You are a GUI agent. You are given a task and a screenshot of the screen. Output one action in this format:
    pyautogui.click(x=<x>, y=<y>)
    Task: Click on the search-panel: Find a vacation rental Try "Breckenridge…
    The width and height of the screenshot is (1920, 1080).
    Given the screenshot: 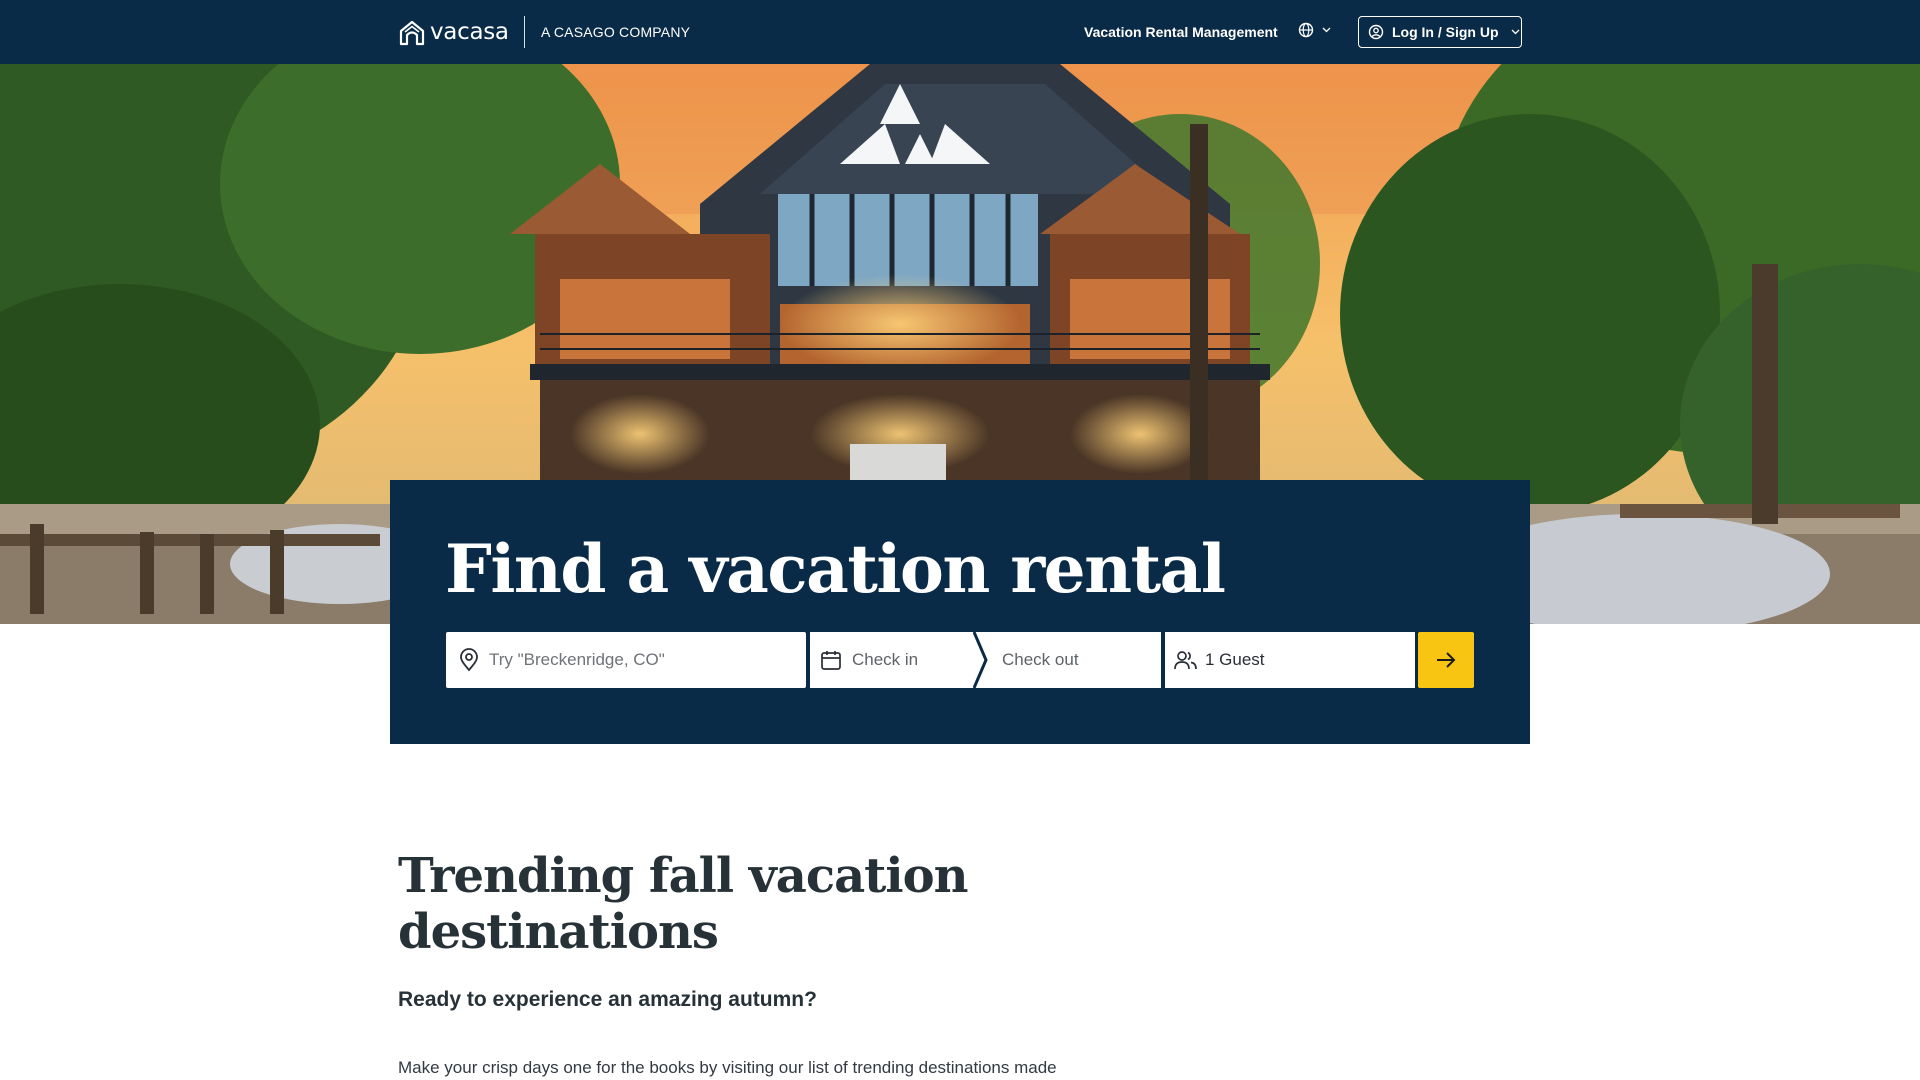 What is the action you would take?
    pyautogui.click(x=960, y=612)
    